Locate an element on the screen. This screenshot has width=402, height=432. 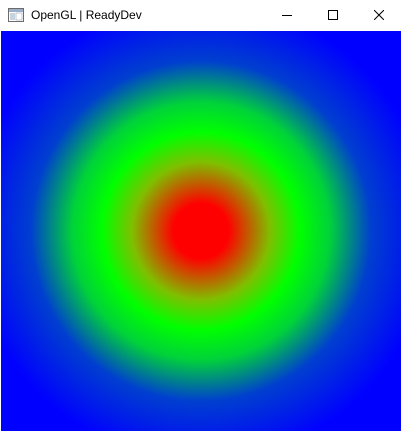
title-bar: OpenGL | ReadyDev is located at coordinates (201, 15).